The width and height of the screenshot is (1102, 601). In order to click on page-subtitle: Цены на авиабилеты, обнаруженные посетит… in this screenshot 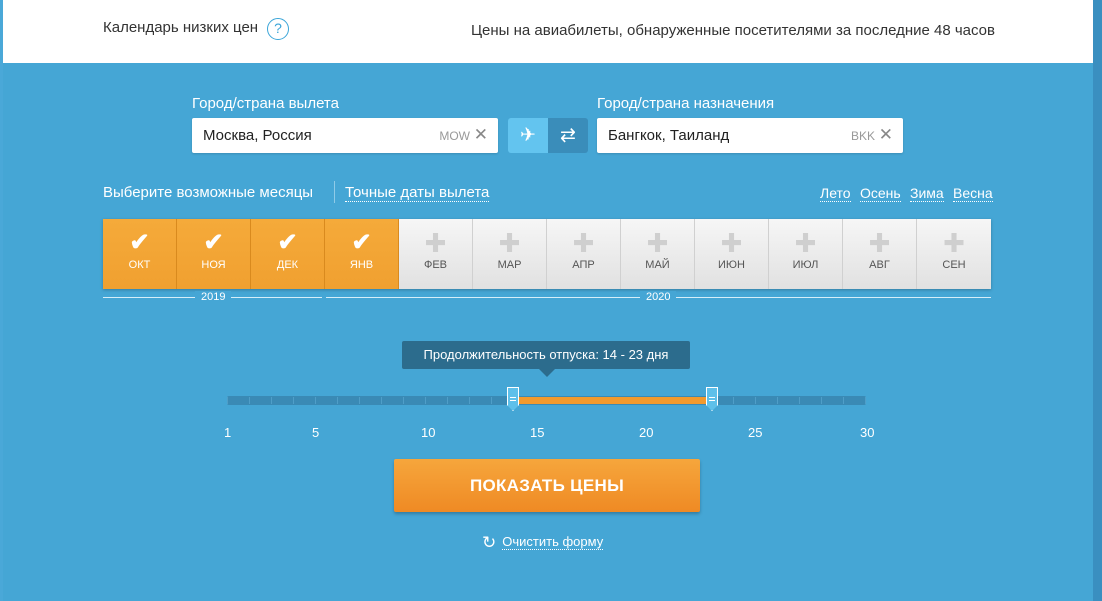, I will do `click(732, 30)`.